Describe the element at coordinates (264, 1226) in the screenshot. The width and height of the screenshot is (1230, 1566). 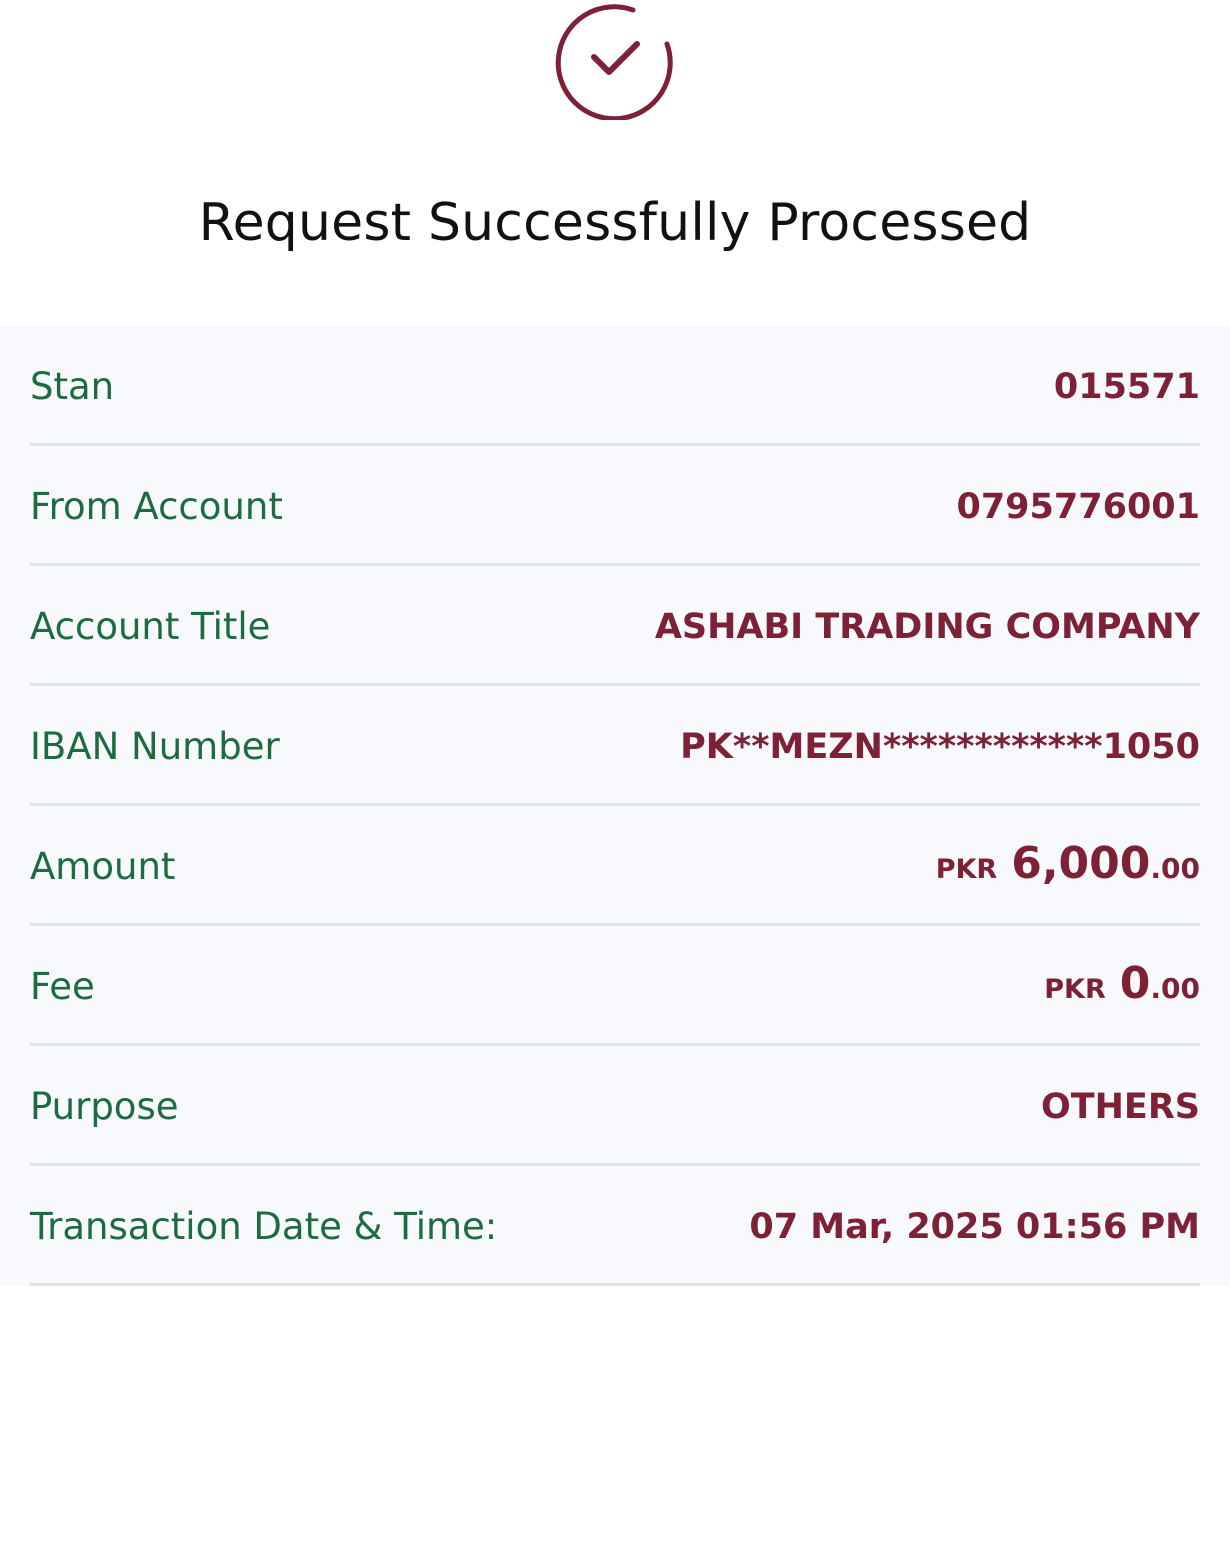
I see `datetime-label: Transaction Date & Time:` at that location.